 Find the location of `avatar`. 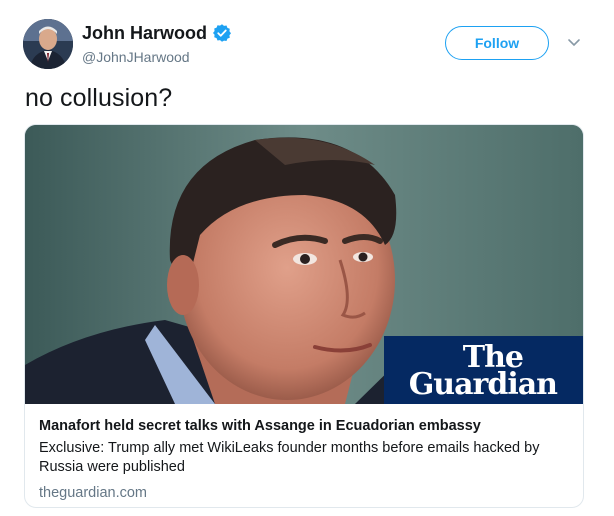

avatar is located at coordinates (48, 44).